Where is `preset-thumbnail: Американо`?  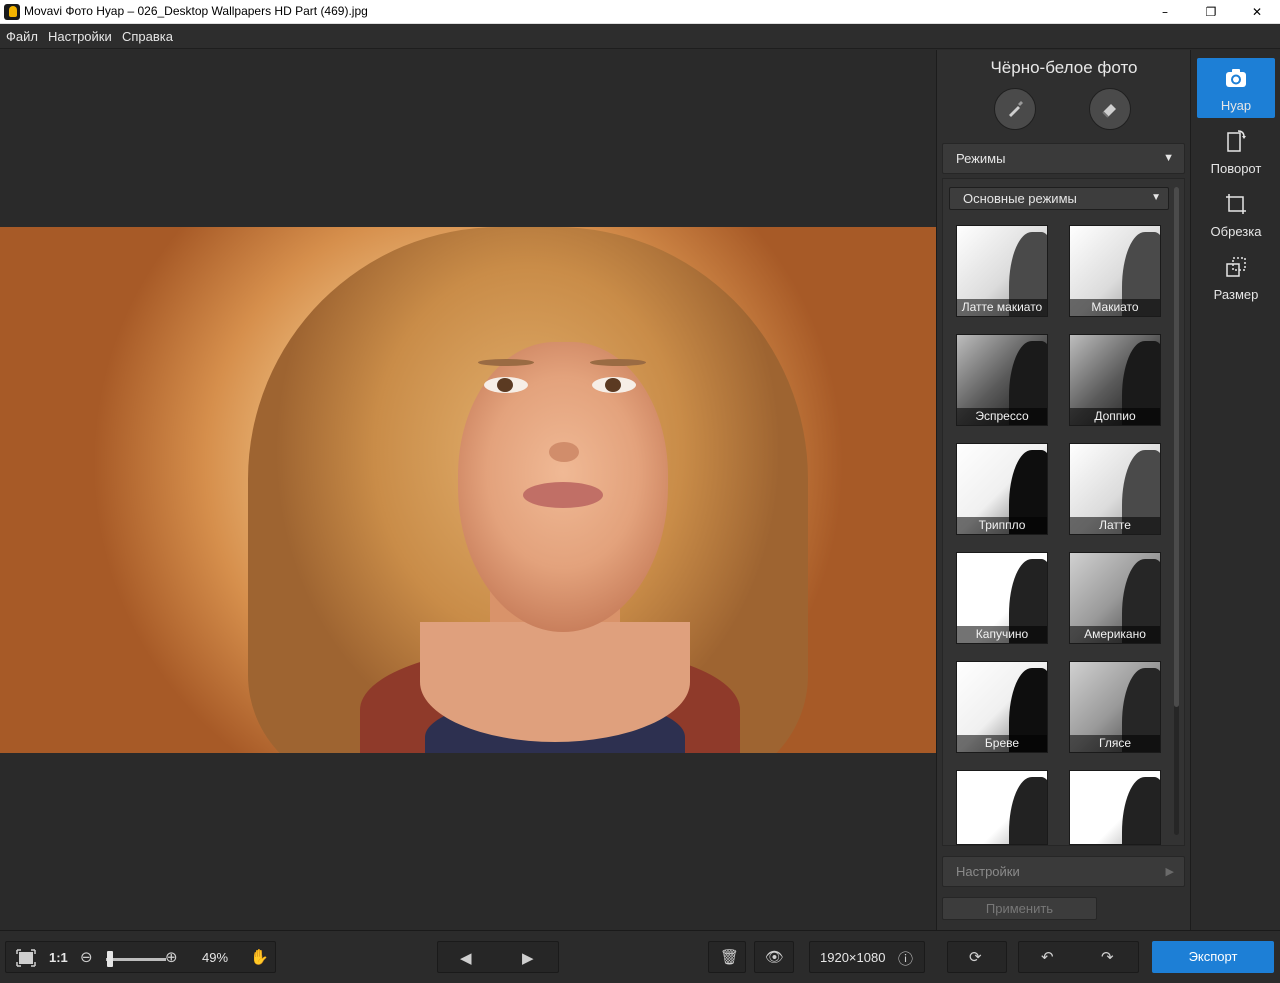
preset-thumbnail: Американо is located at coordinates (1115, 598).